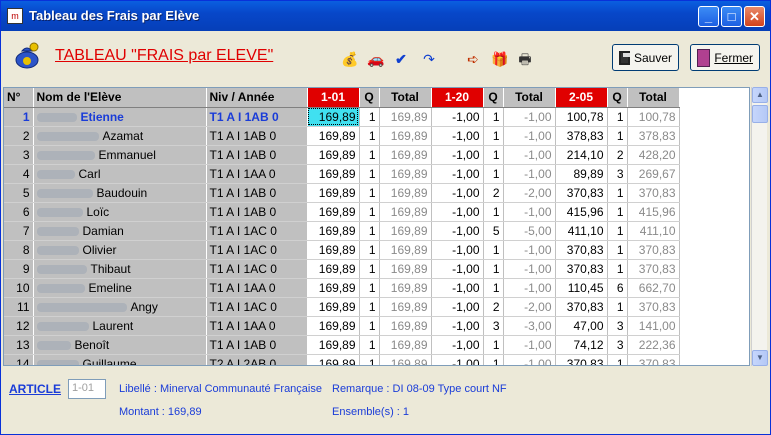 Image resolution: width=771 pixels, height=435 pixels. What do you see at coordinates (19, 345) in the screenshot?
I see `row-number: 13` at bounding box center [19, 345].